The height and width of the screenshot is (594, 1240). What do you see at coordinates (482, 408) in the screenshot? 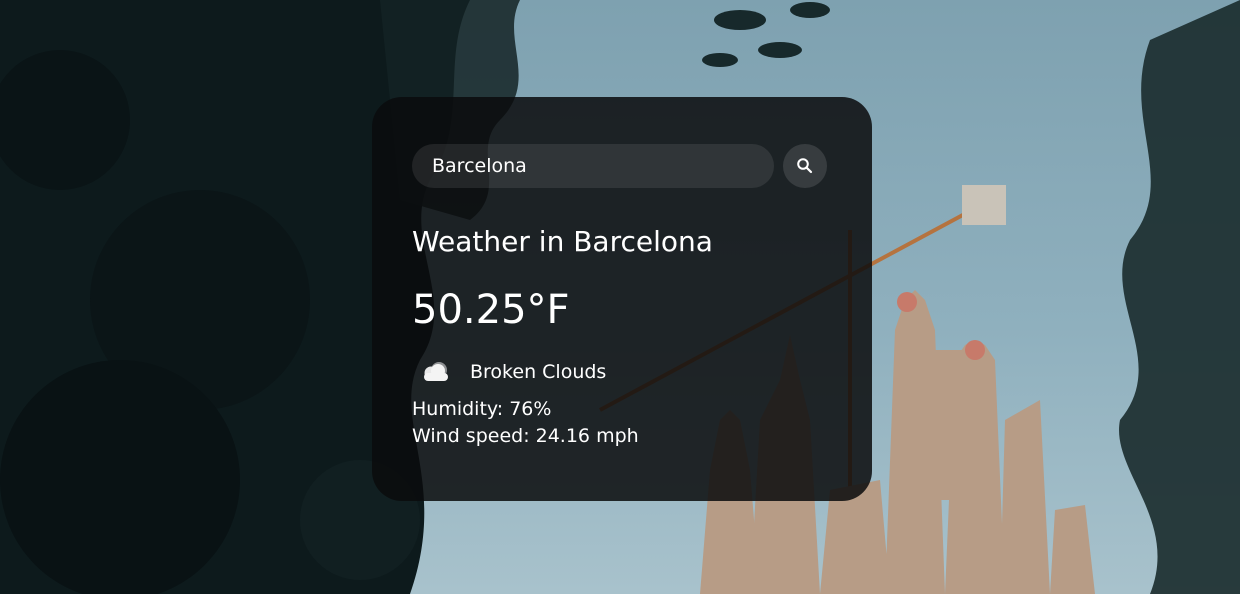
I see `humidity: Humidity: 76%` at bounding box center [482, 408].